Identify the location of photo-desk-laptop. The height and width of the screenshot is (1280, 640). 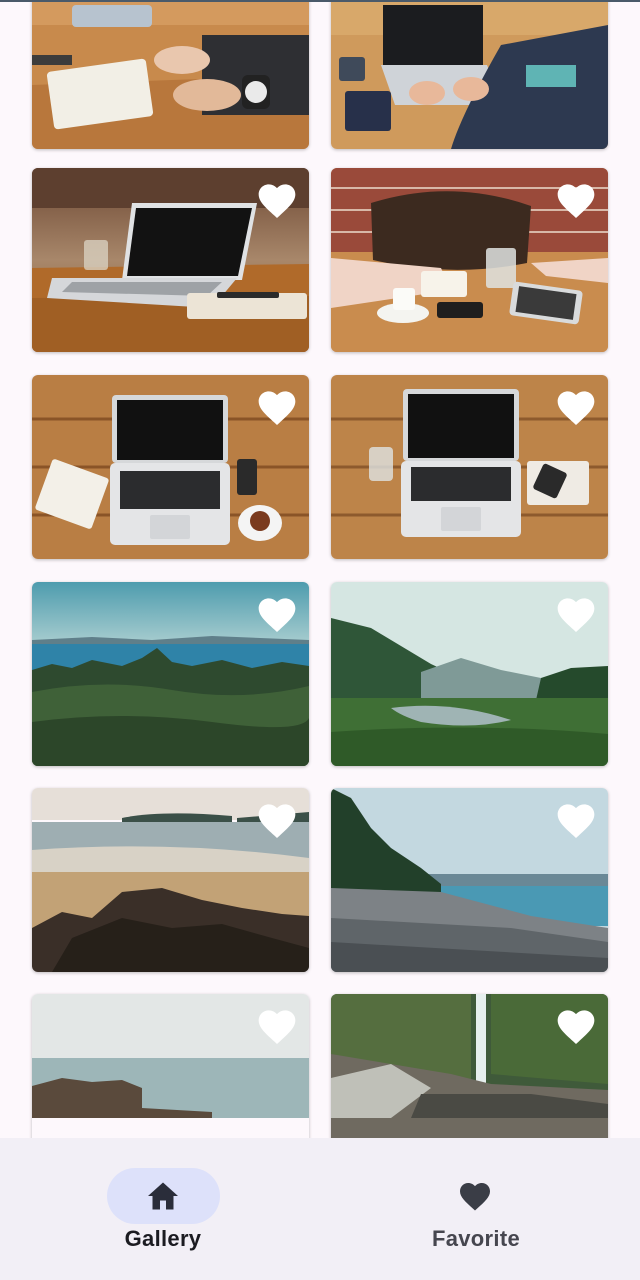
(469, 75).